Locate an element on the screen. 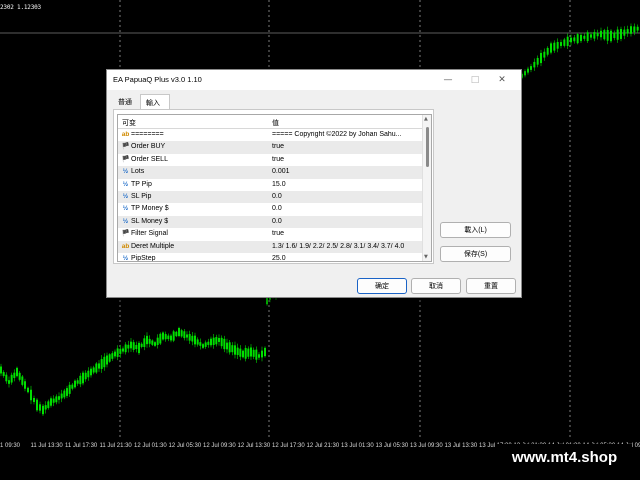 This screenshot has width=640, height=480. save-button: 保存(S) is located at coordinates (475, 254).